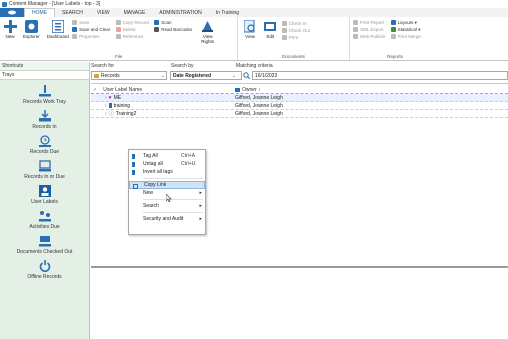 Image resolution: width=508 pixels, height=339 pixels. I want to click on row-name: ME, so click(117, 97).